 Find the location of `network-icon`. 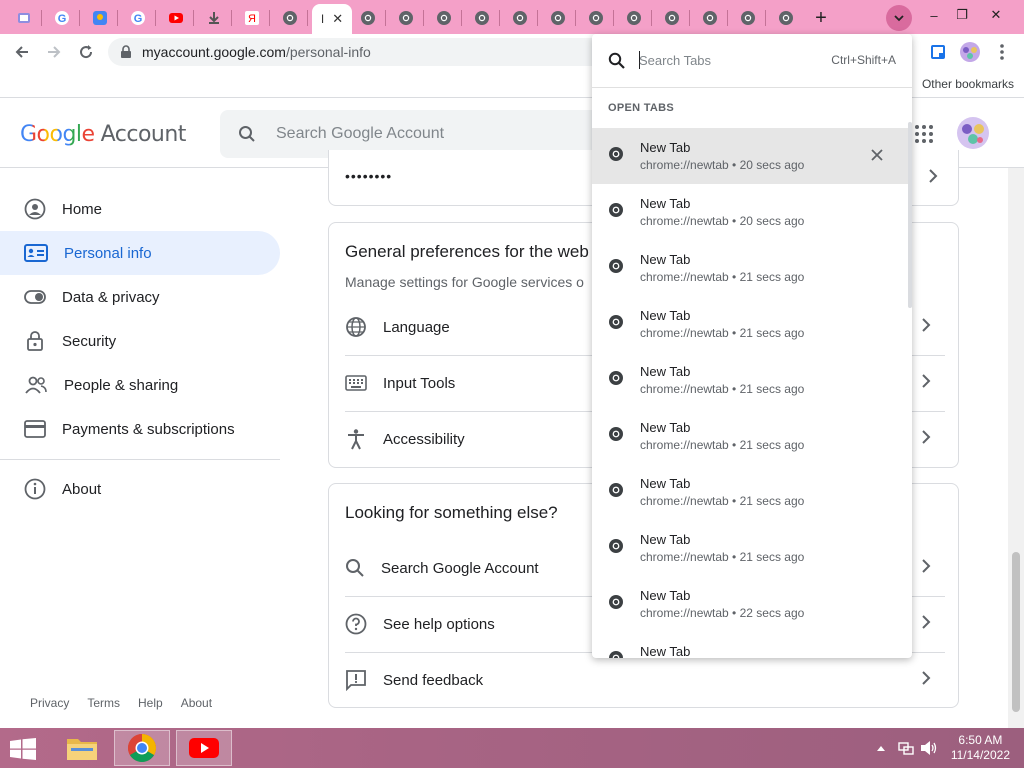

network-icon is located at coordinates (906, 748).